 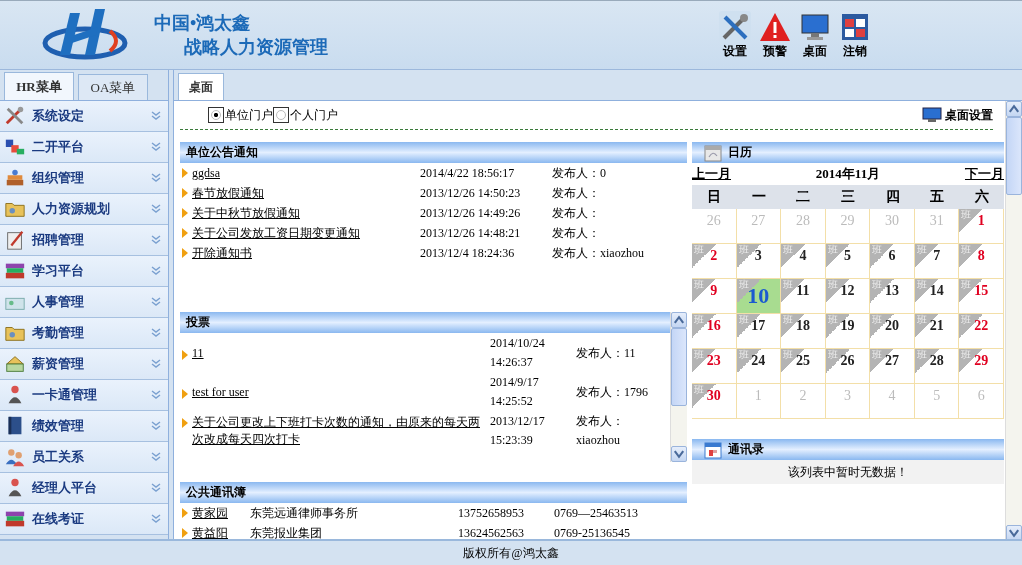 What do you see at coordinates (341, 431) in the screenshot?
I see `vote-link: 关于公司更改上下班打卡次数的通知，由原来的每天两次改成每天四次打卡` at bounding box center [341, 431].